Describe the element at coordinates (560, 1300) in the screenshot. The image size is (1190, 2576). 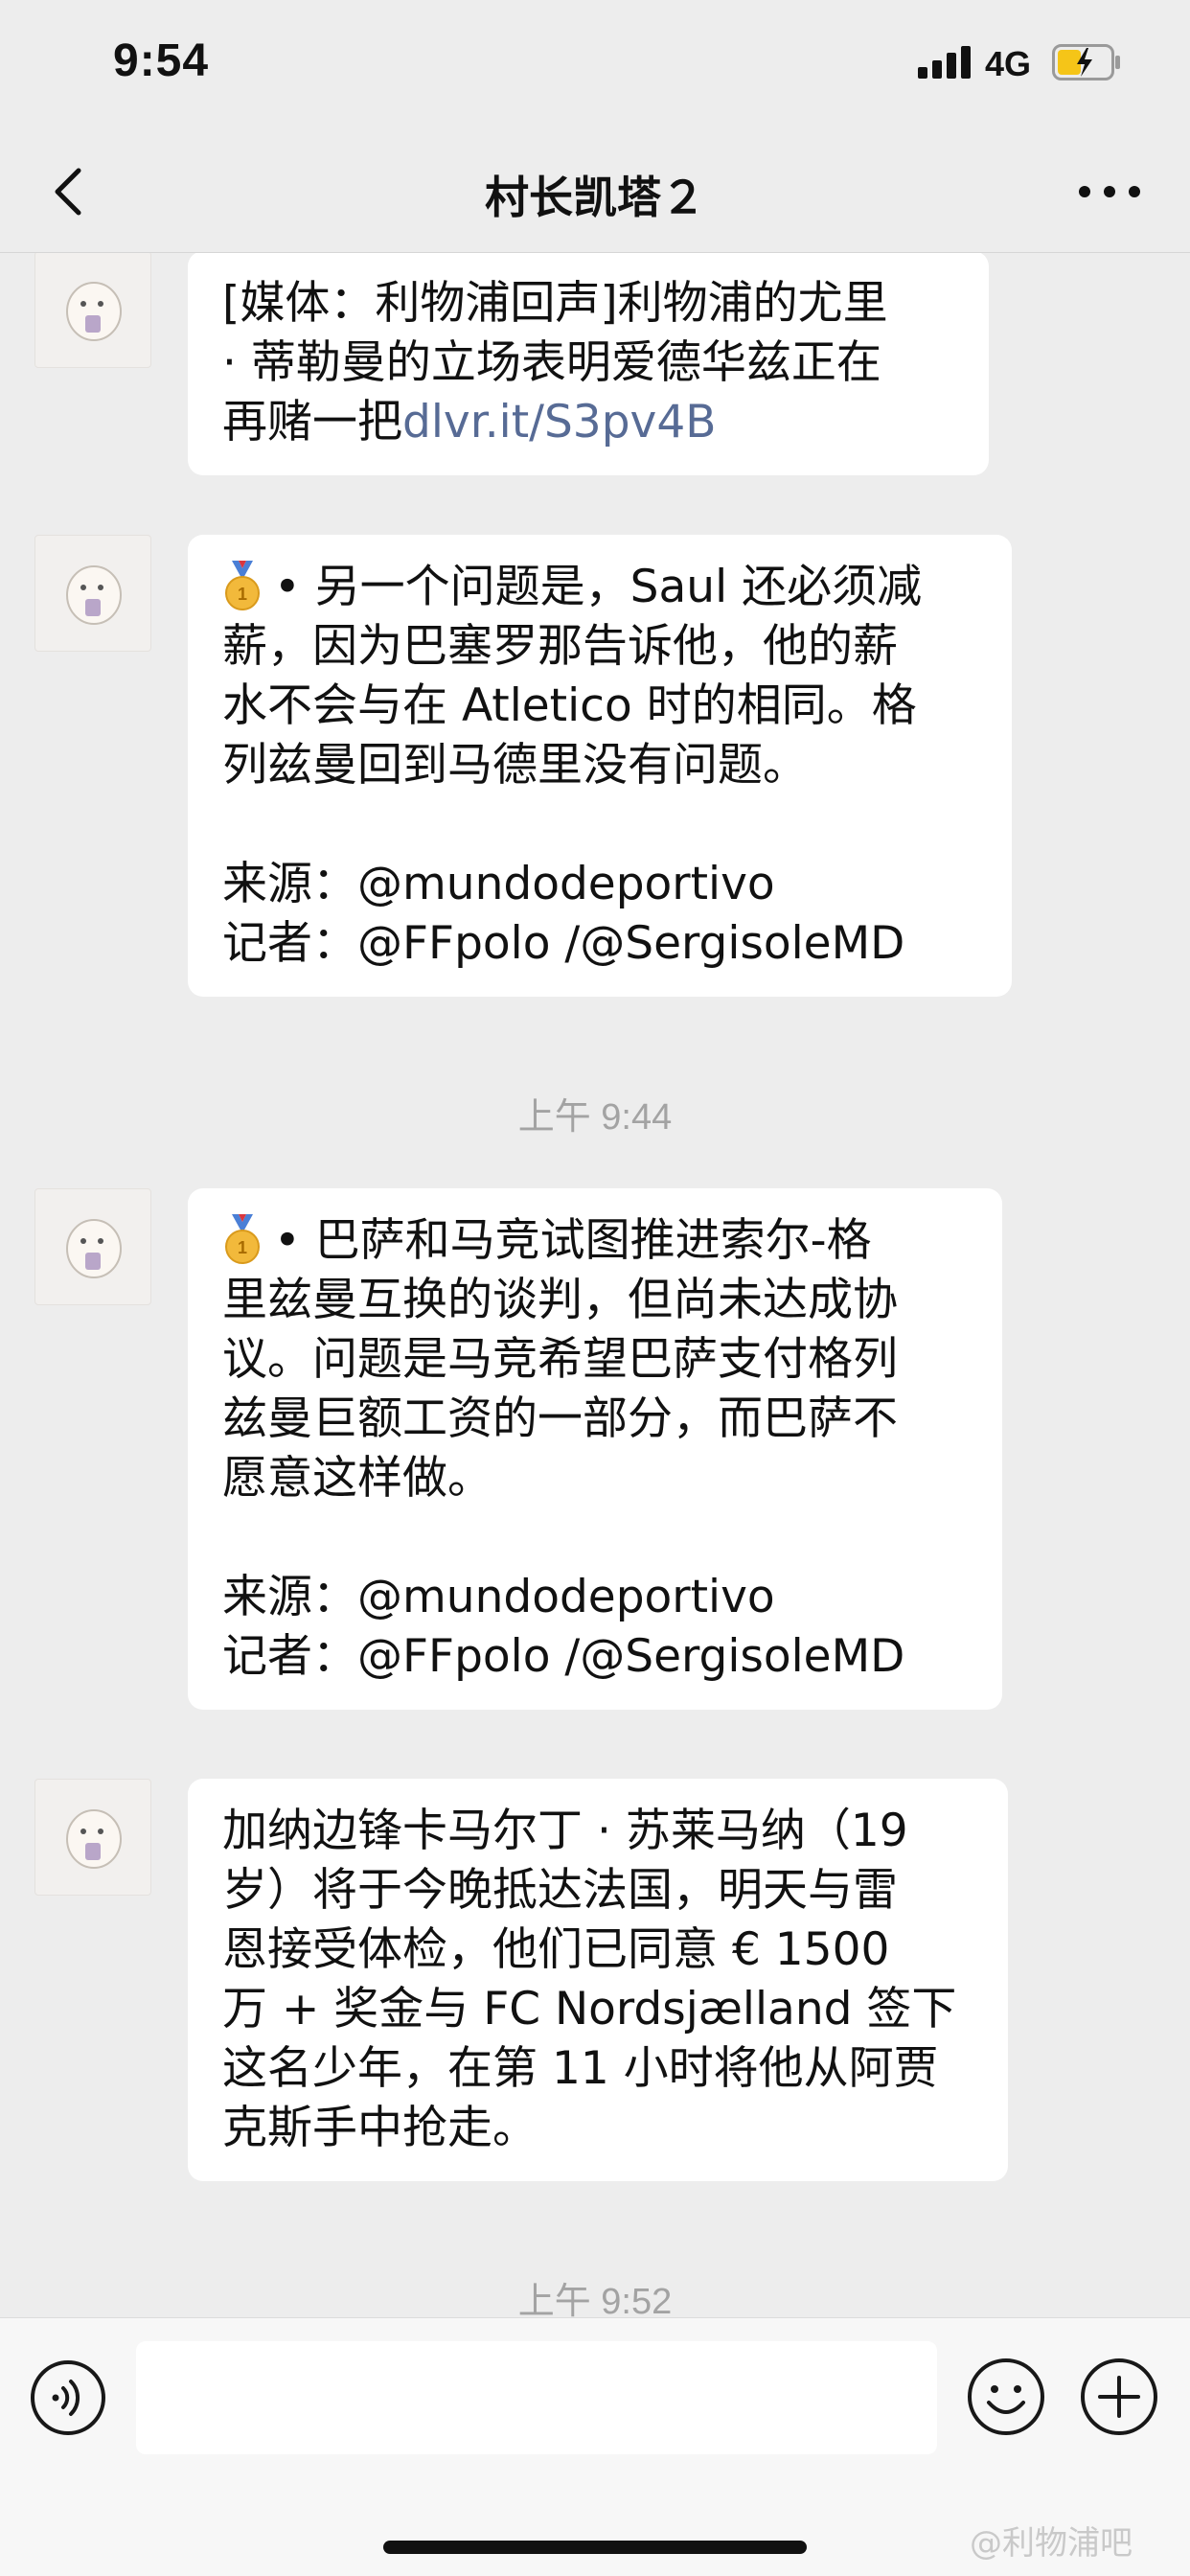
I see `message-text-line: 里兹曼互换的谈判，但尚未达成协` at that location.